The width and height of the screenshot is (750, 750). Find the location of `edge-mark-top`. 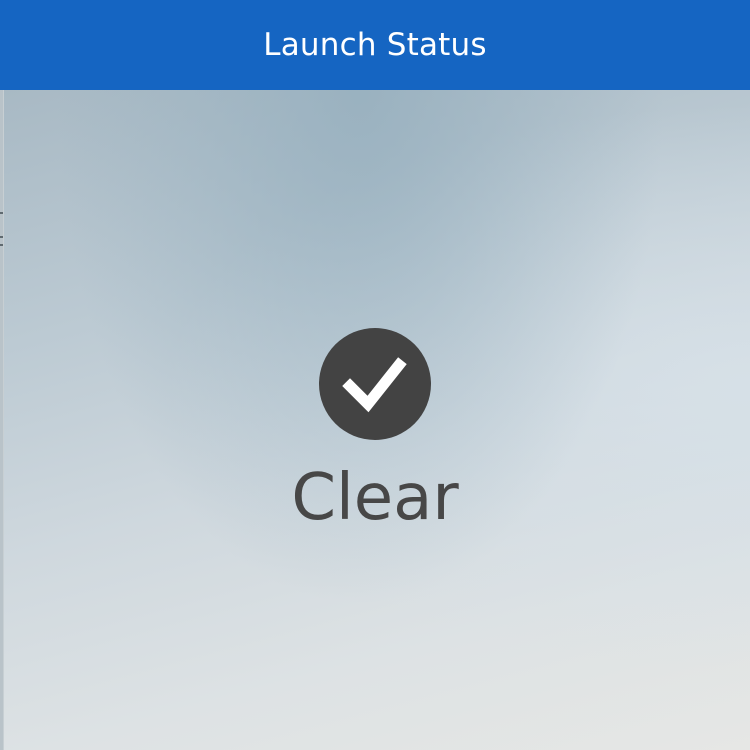

edge-mark-top is located at coordinates (1, 213).